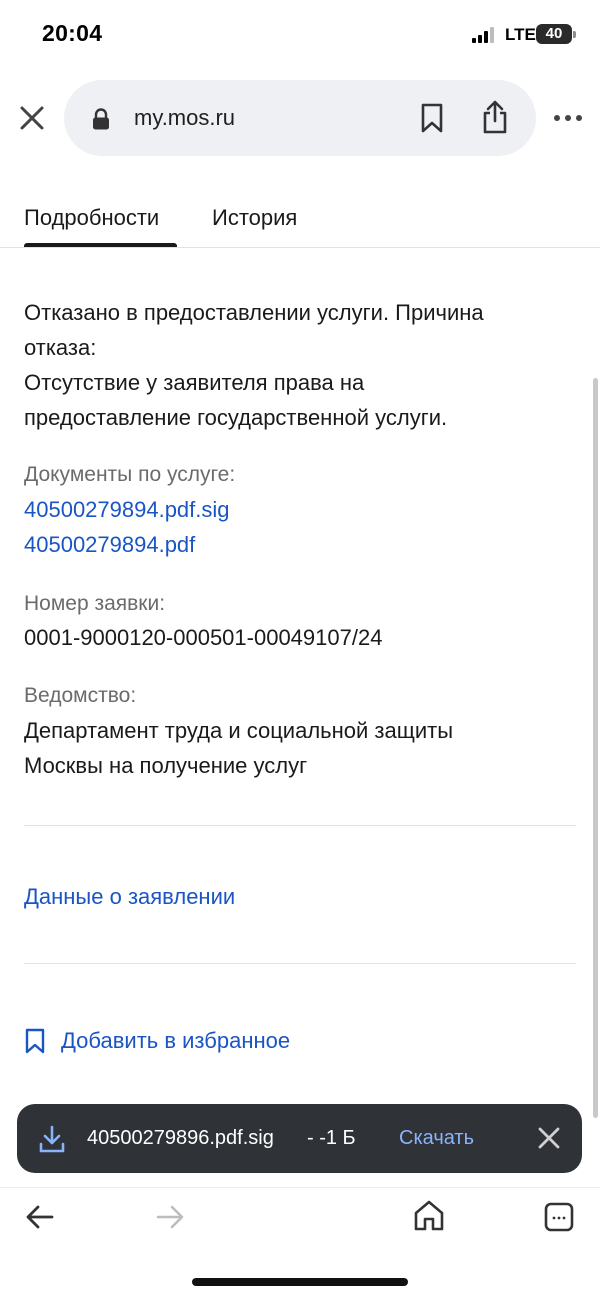 The image size is (600, 1297). What do you see at coordinates (520, 34) in the screenshot?
I see `network-type: LTE` at bounding box center [520, 34].